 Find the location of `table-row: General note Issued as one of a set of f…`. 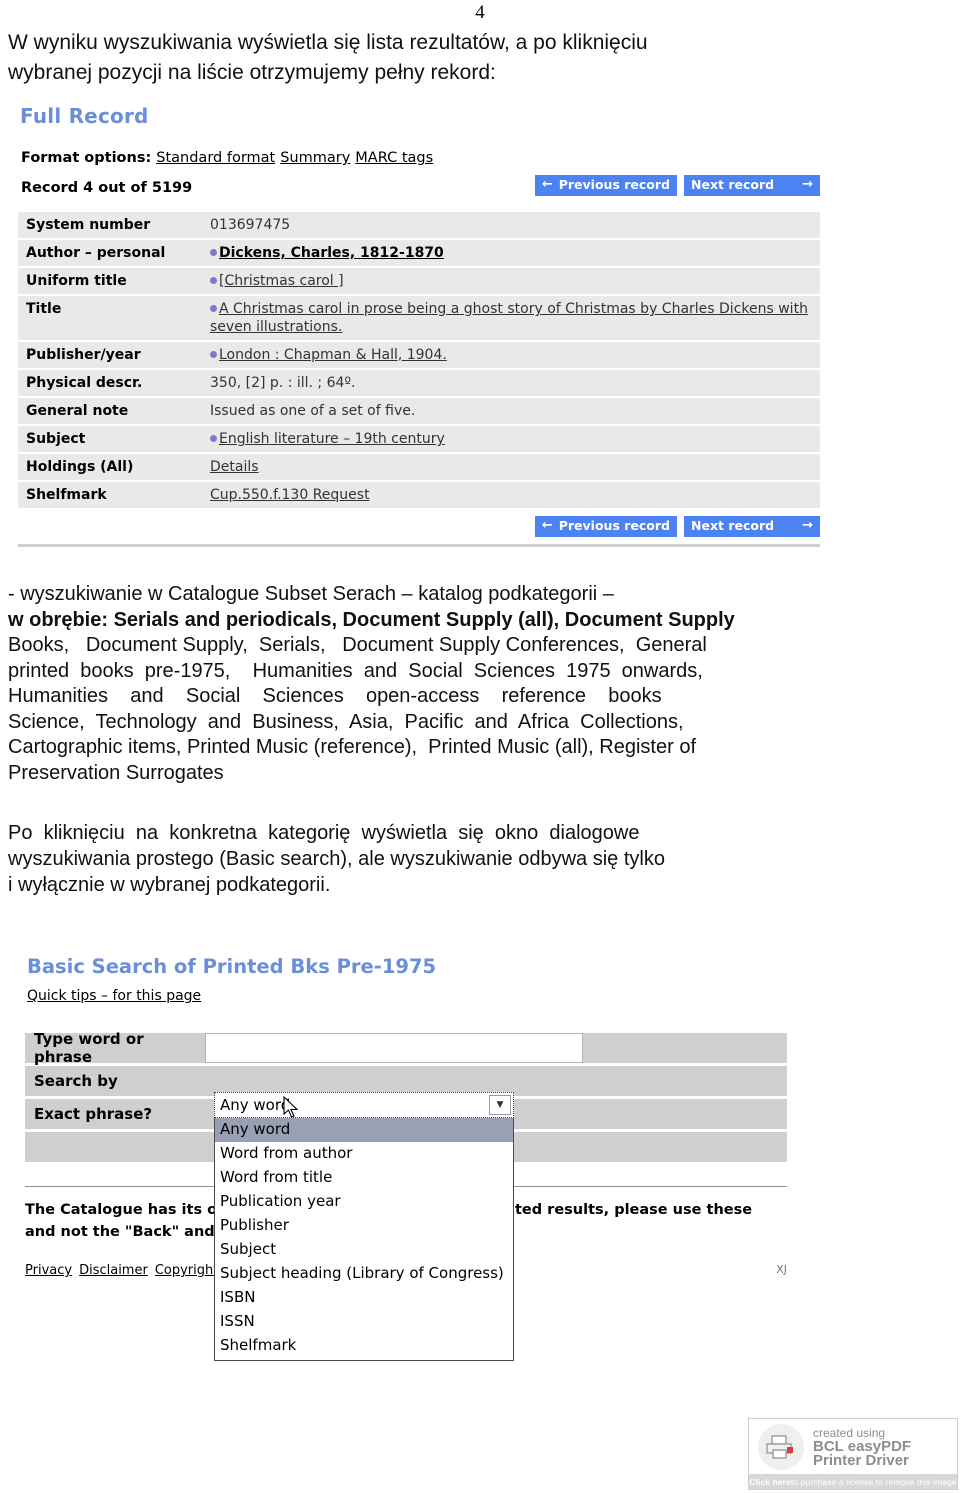

table-row: General note Issued as one of a set of f… is located at coordinates (419, 411).